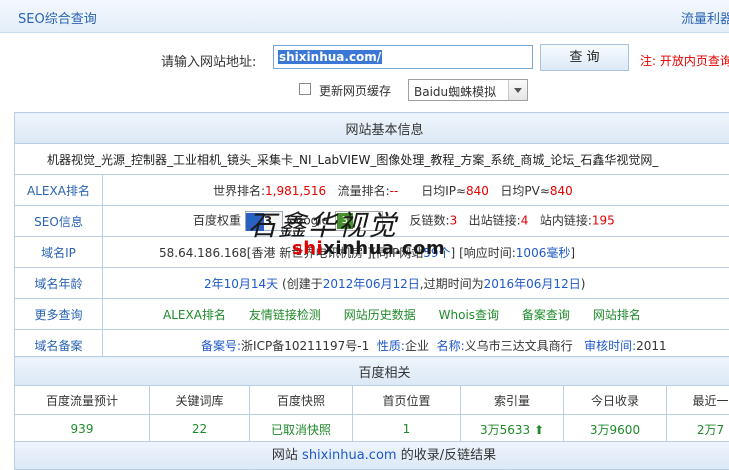  What do you see at coordinates (518, 345) in the screenshot?
I see `icp-name-value: 义乌市三达文具商行` at bounding box center [518, 345].